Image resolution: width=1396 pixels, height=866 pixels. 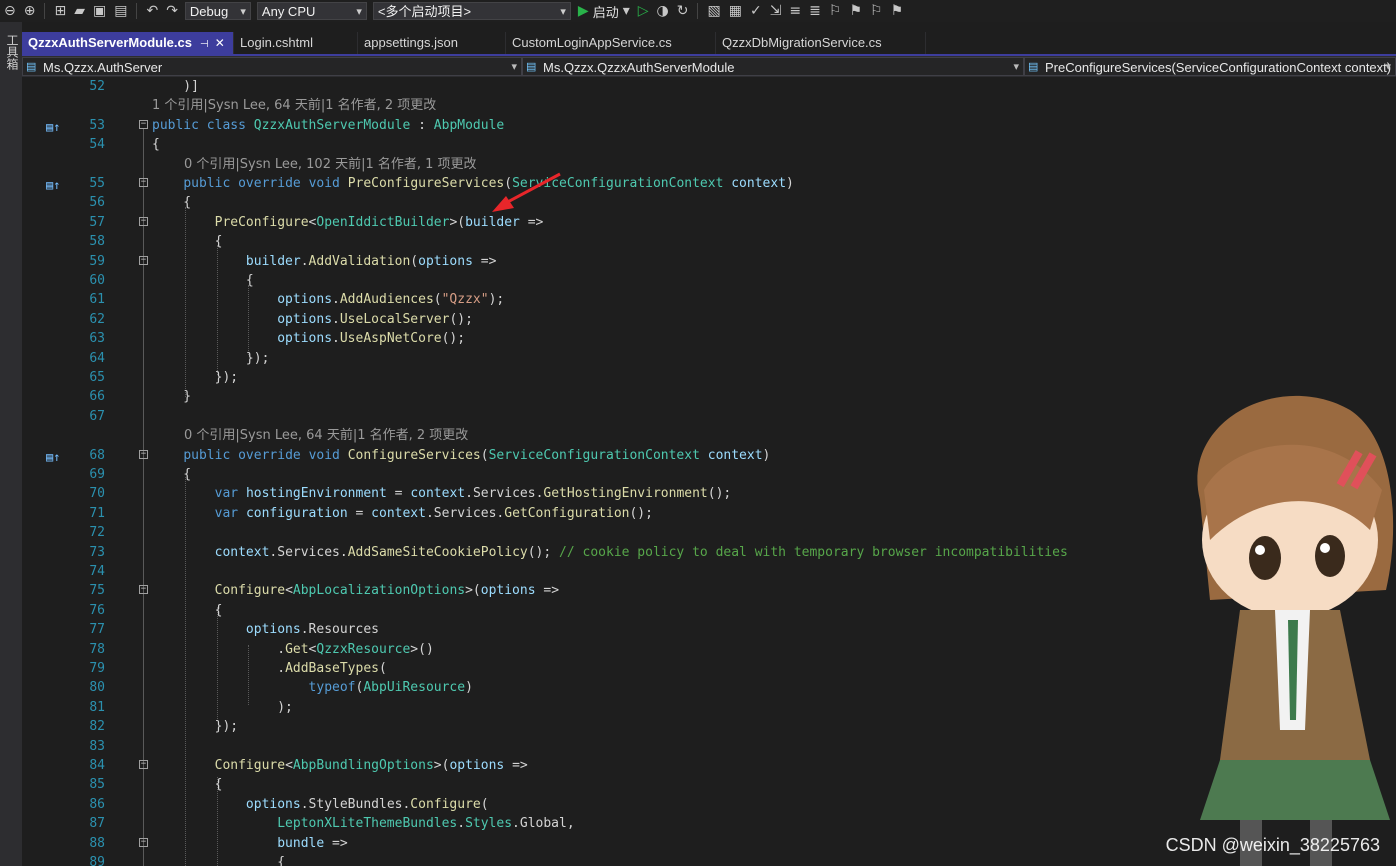 I want to click on start-button: 启动, so click(x=606, y=11).